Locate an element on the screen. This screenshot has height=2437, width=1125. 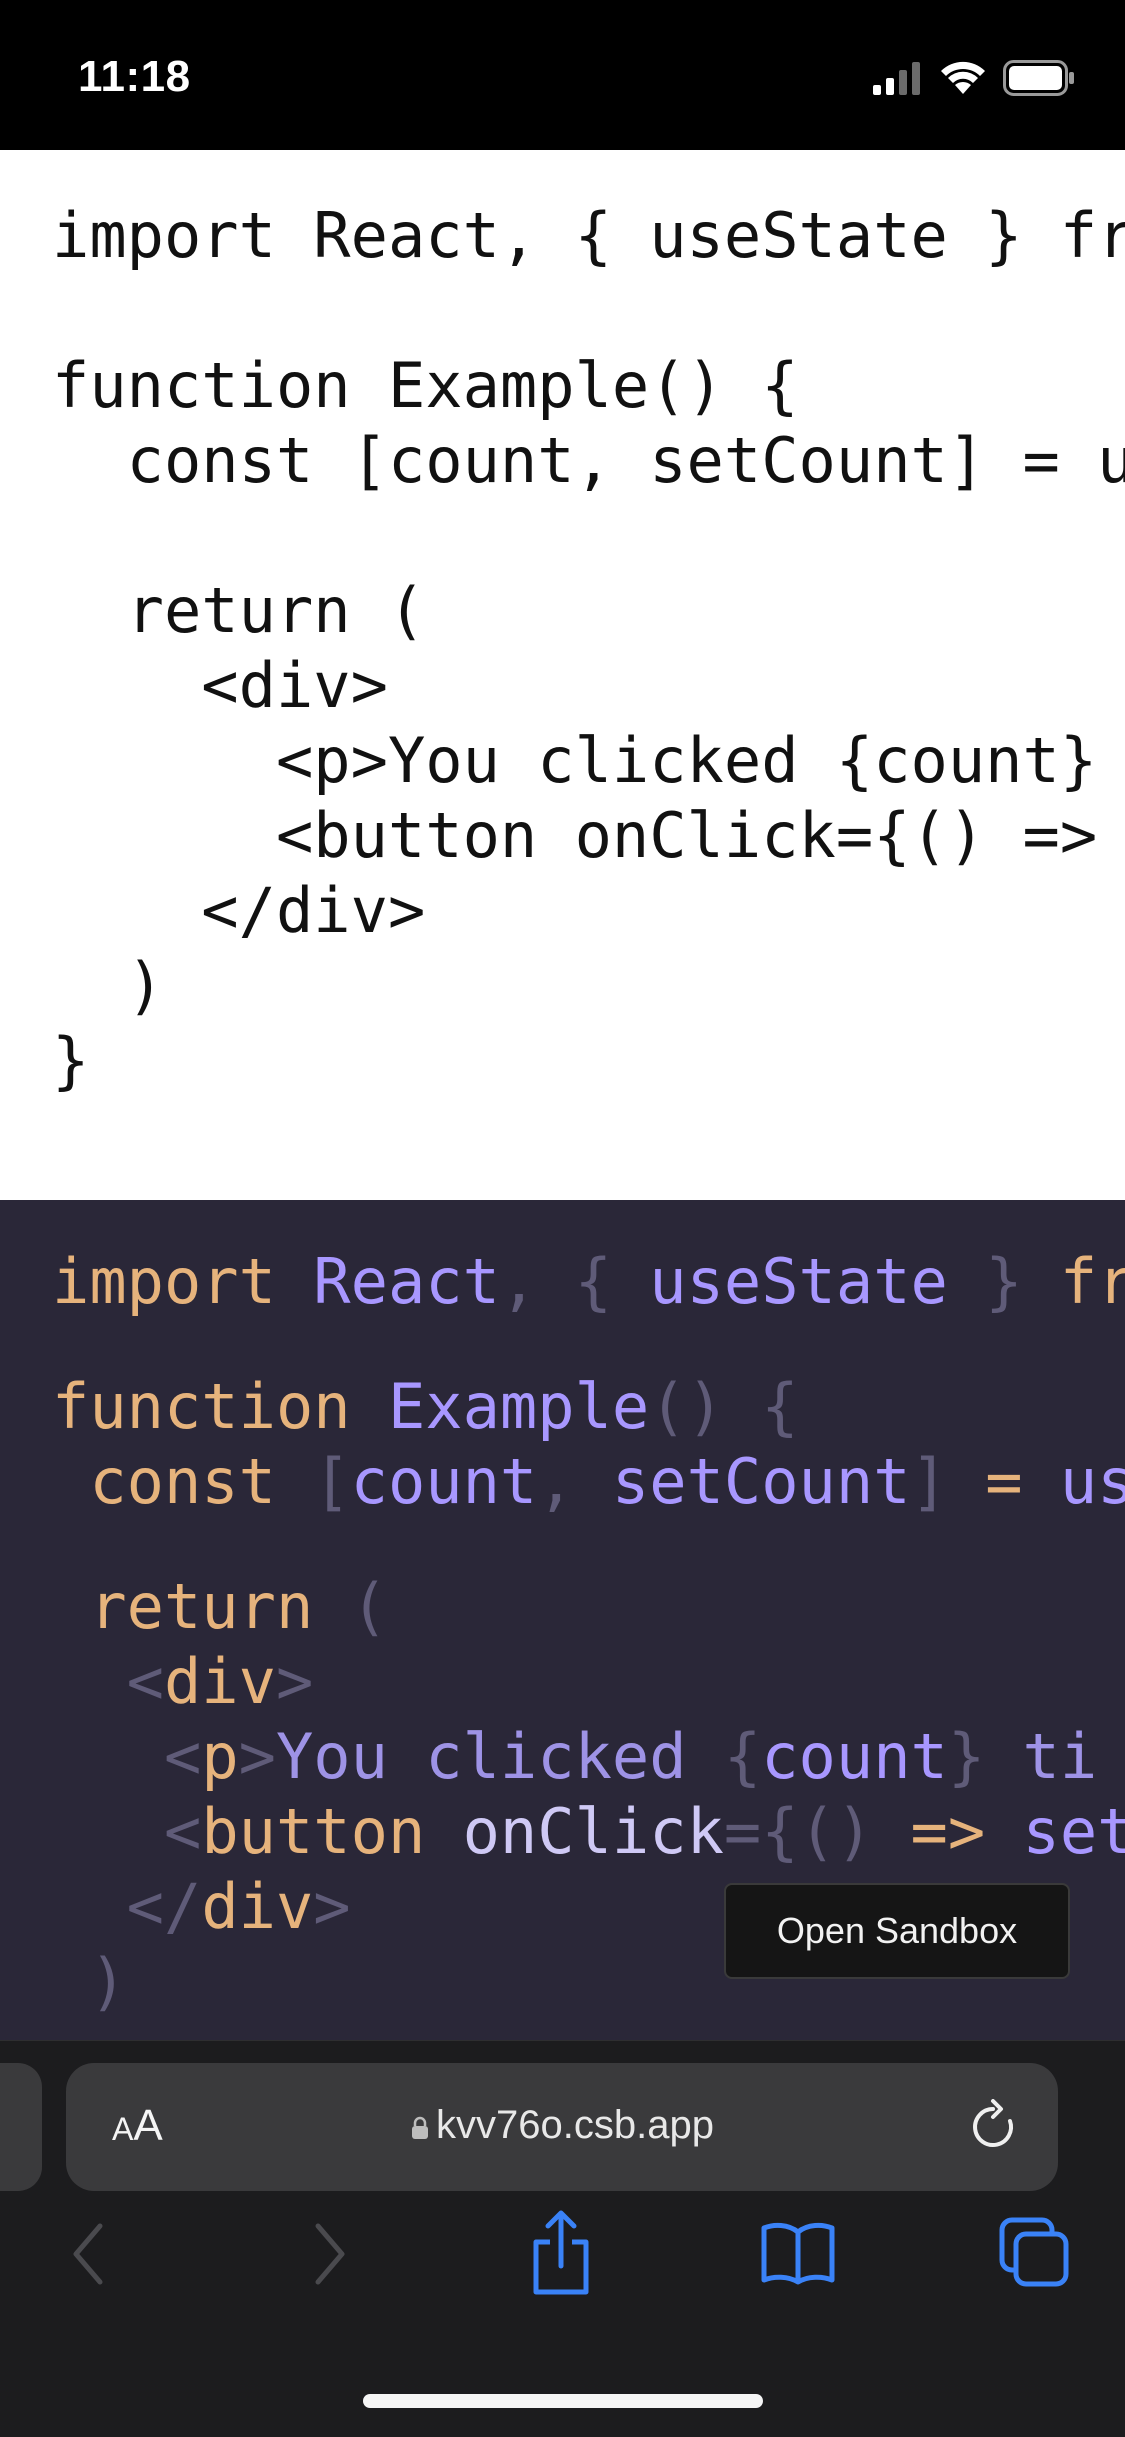
token-punct: ) is located at coordinates (108, 1981).